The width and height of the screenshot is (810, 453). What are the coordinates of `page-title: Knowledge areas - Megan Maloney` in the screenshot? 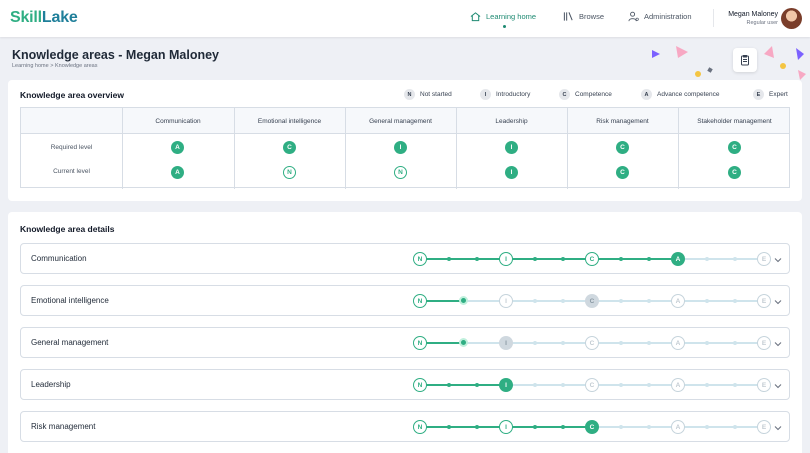 It's located at (115, 55).